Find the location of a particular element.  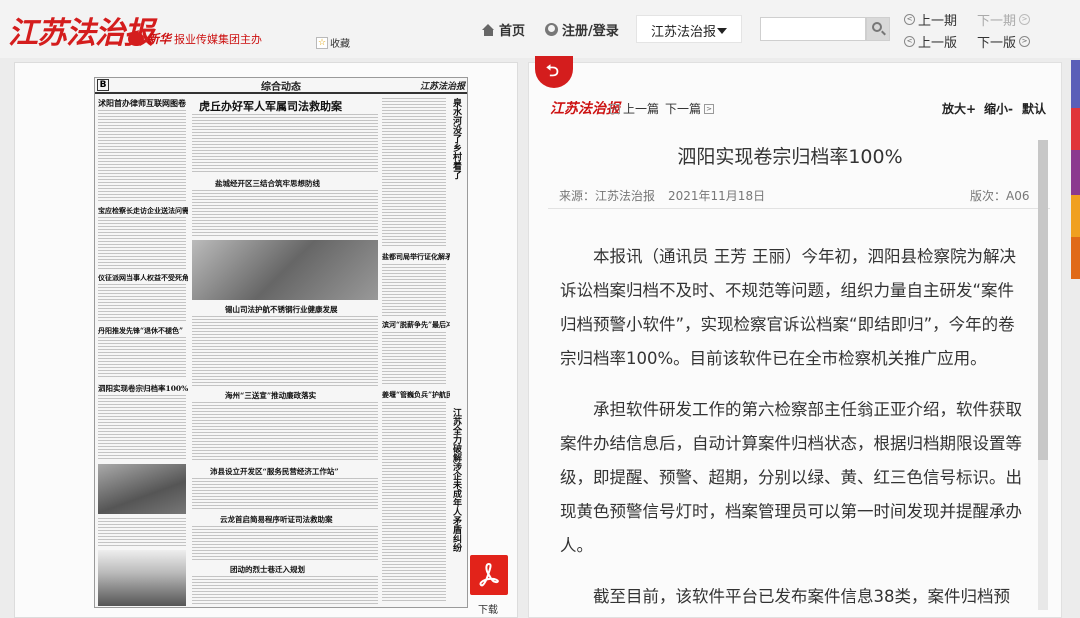

np-vertical-headline: 江苏全力破解涉企未成年人矛盾纠纷 is located at coordinates (456, 505).